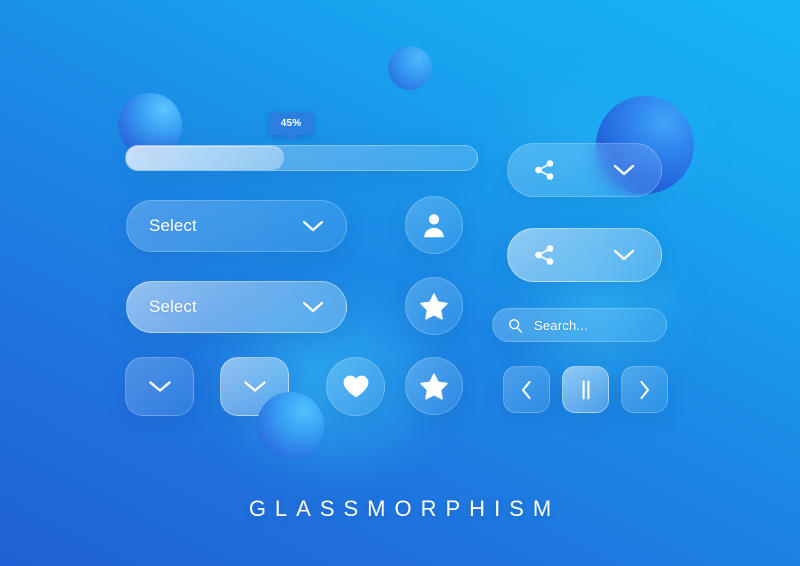 The height and width of the screenshot is (566, 800). I want to click on pause-icon, so click(586, 390).